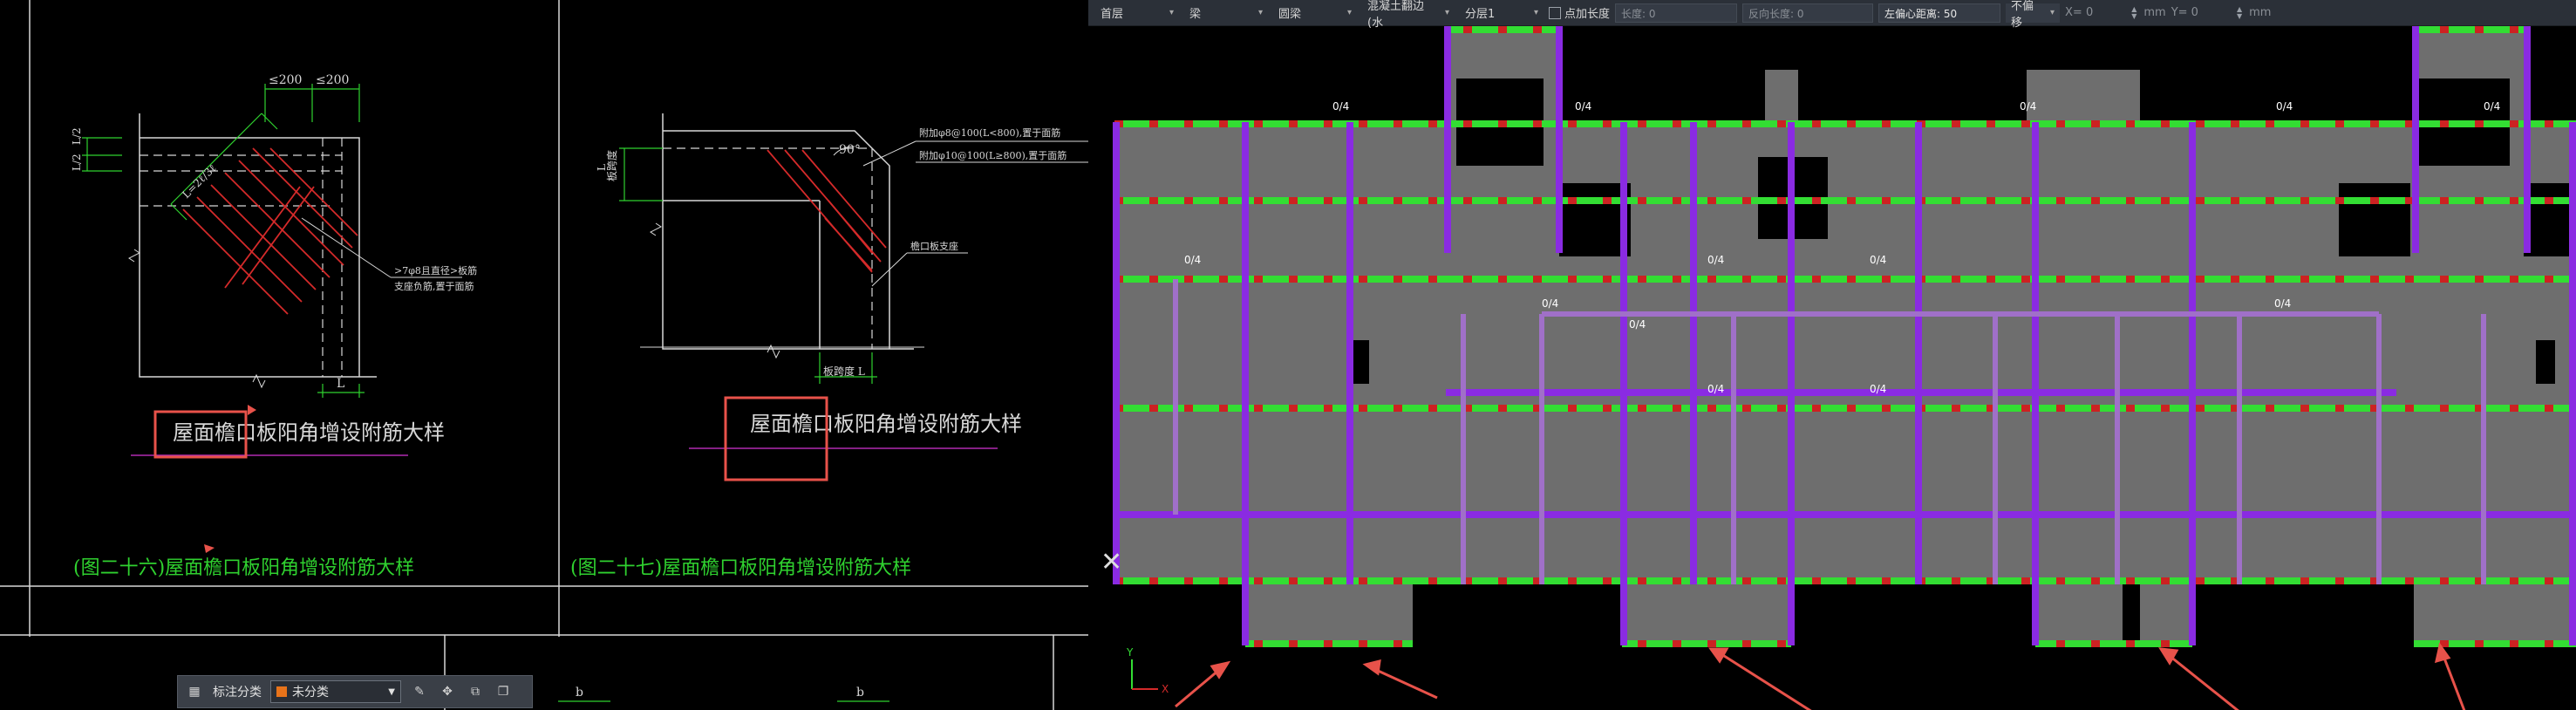 The width and height of the screenshot is (2576, 710). I want to click on dim-left-1: L/2, so click(77, 136).